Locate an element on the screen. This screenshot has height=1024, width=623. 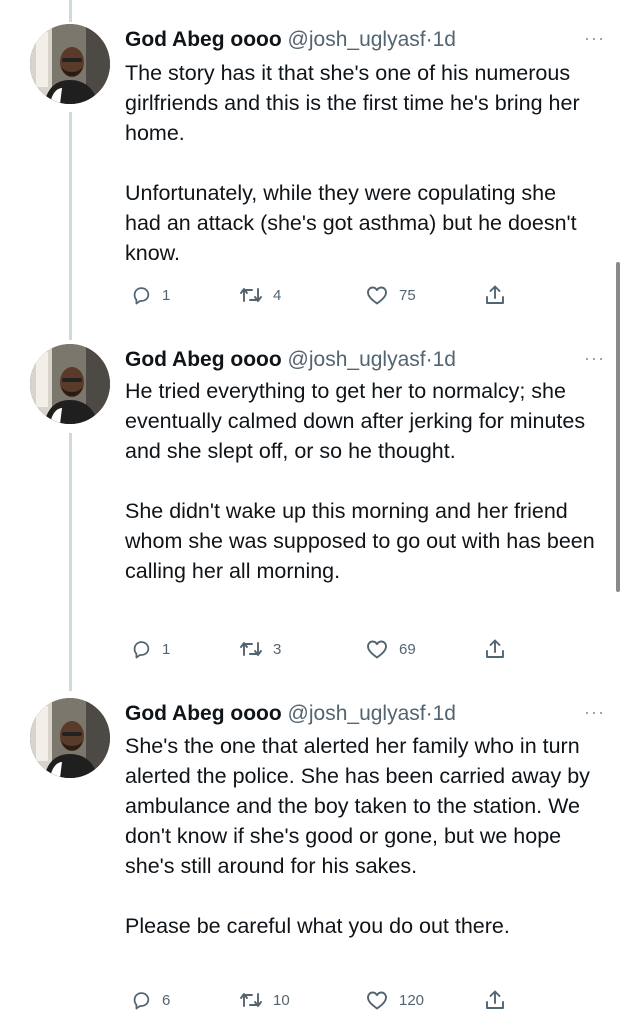
reply-count: 6 is located at coordinates (166, 1000).